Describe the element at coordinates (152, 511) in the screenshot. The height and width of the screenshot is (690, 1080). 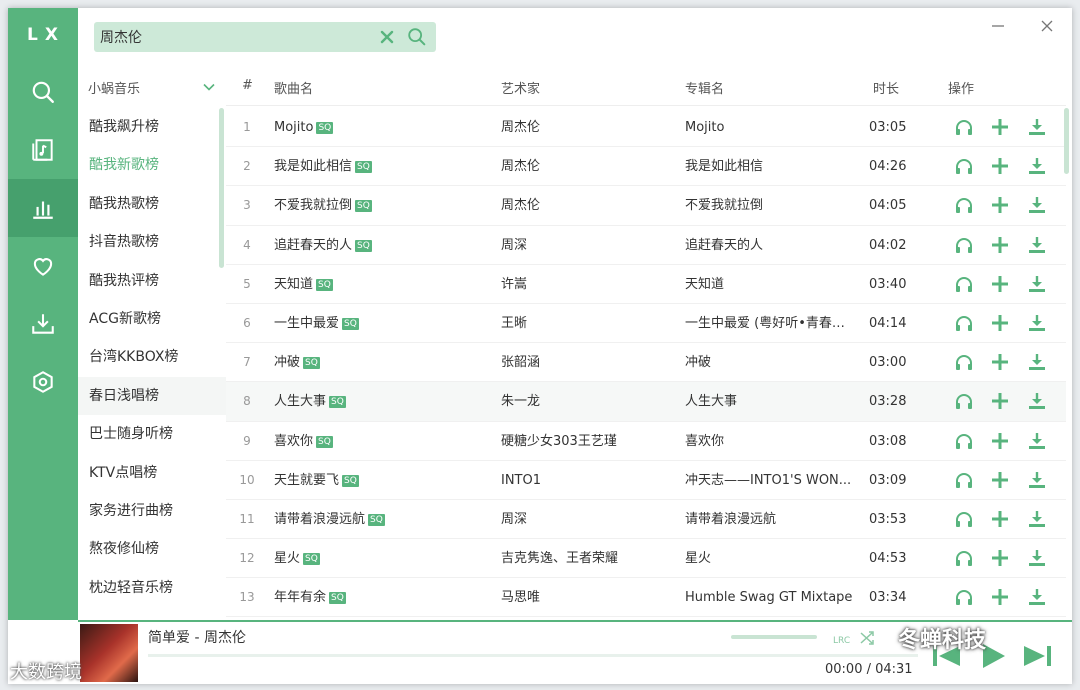
I see `board-item: 家务进行曲榜` at that location.